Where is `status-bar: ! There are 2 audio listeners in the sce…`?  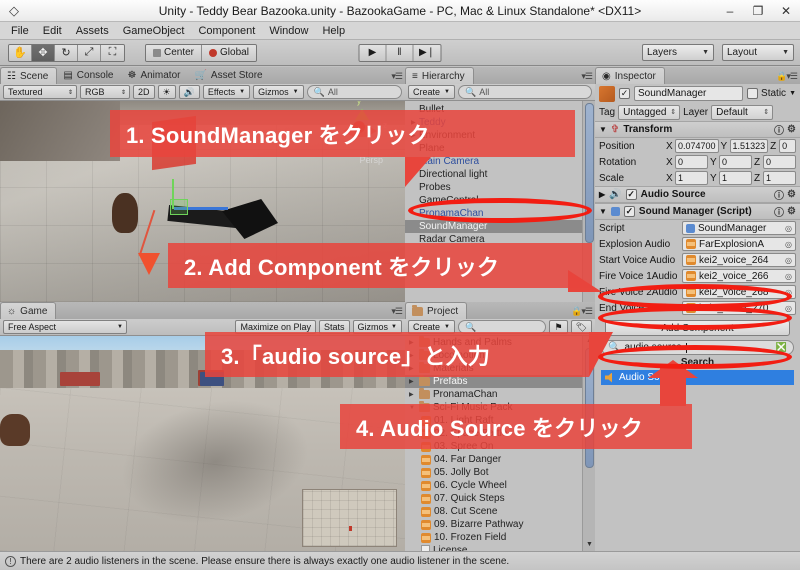 status-bar: ! There are 2 audio listeners in the sce… is located at coordinates (400, 560).